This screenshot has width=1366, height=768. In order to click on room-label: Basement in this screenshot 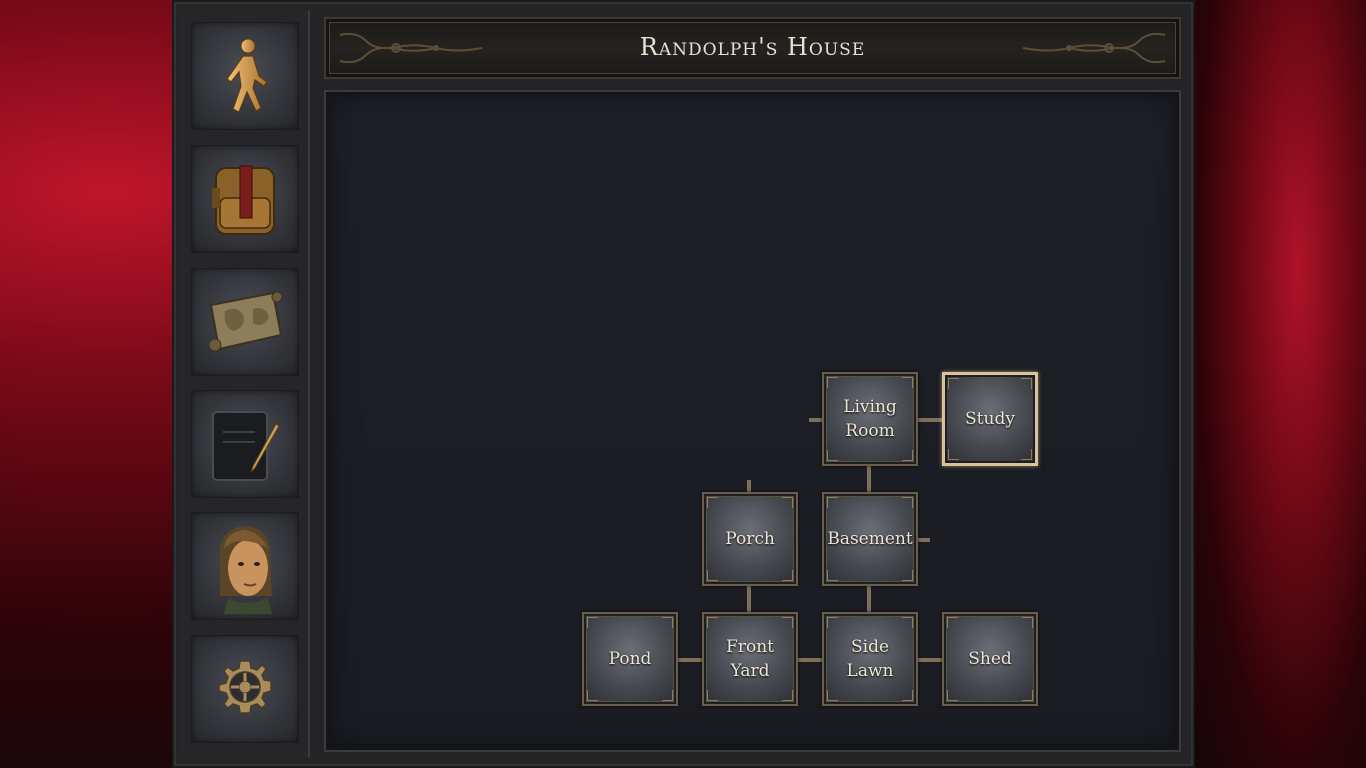, I will do `click(870, 539)`.